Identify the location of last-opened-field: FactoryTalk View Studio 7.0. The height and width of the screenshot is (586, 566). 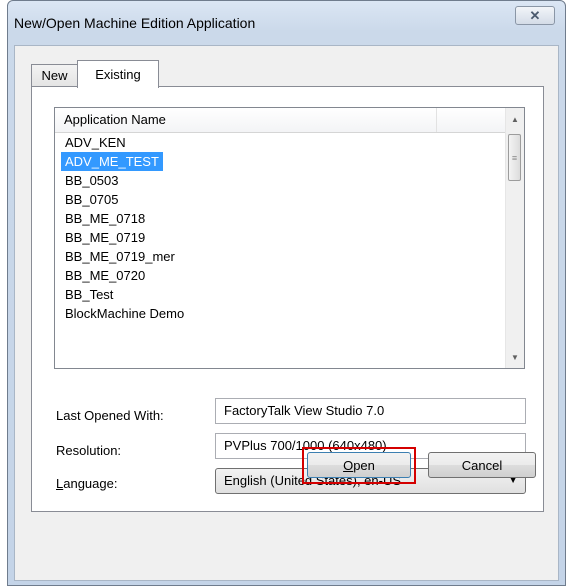
(370, 411).